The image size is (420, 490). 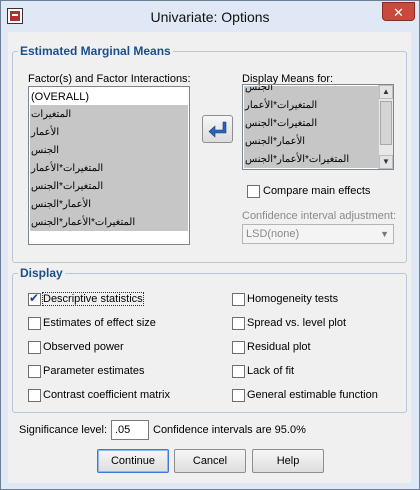 I want to click on move-to-display-button, so click(x=217, y=129).